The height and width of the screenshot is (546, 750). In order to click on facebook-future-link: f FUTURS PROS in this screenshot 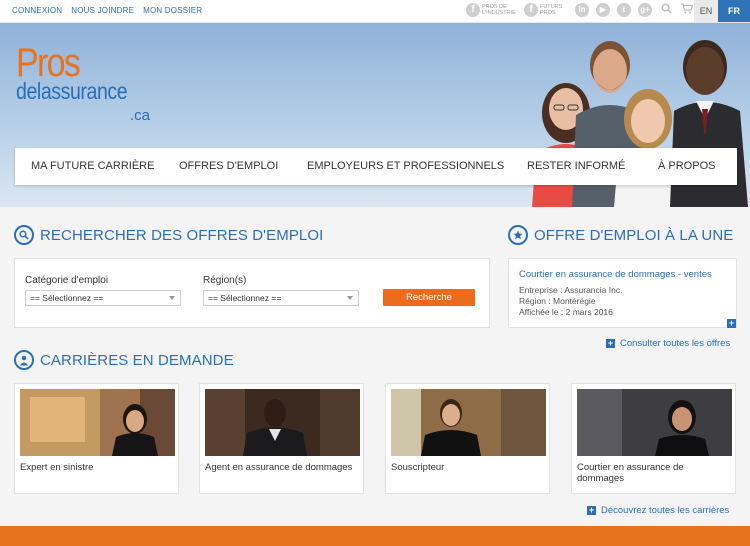, I will do `click(544, 10)`.